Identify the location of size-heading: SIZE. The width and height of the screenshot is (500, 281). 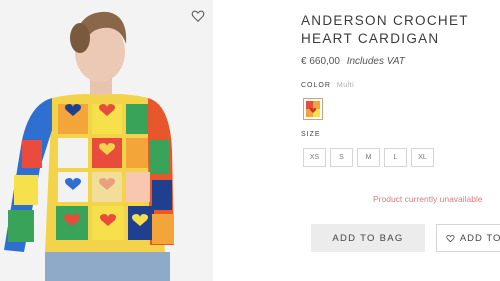
(311, 134).